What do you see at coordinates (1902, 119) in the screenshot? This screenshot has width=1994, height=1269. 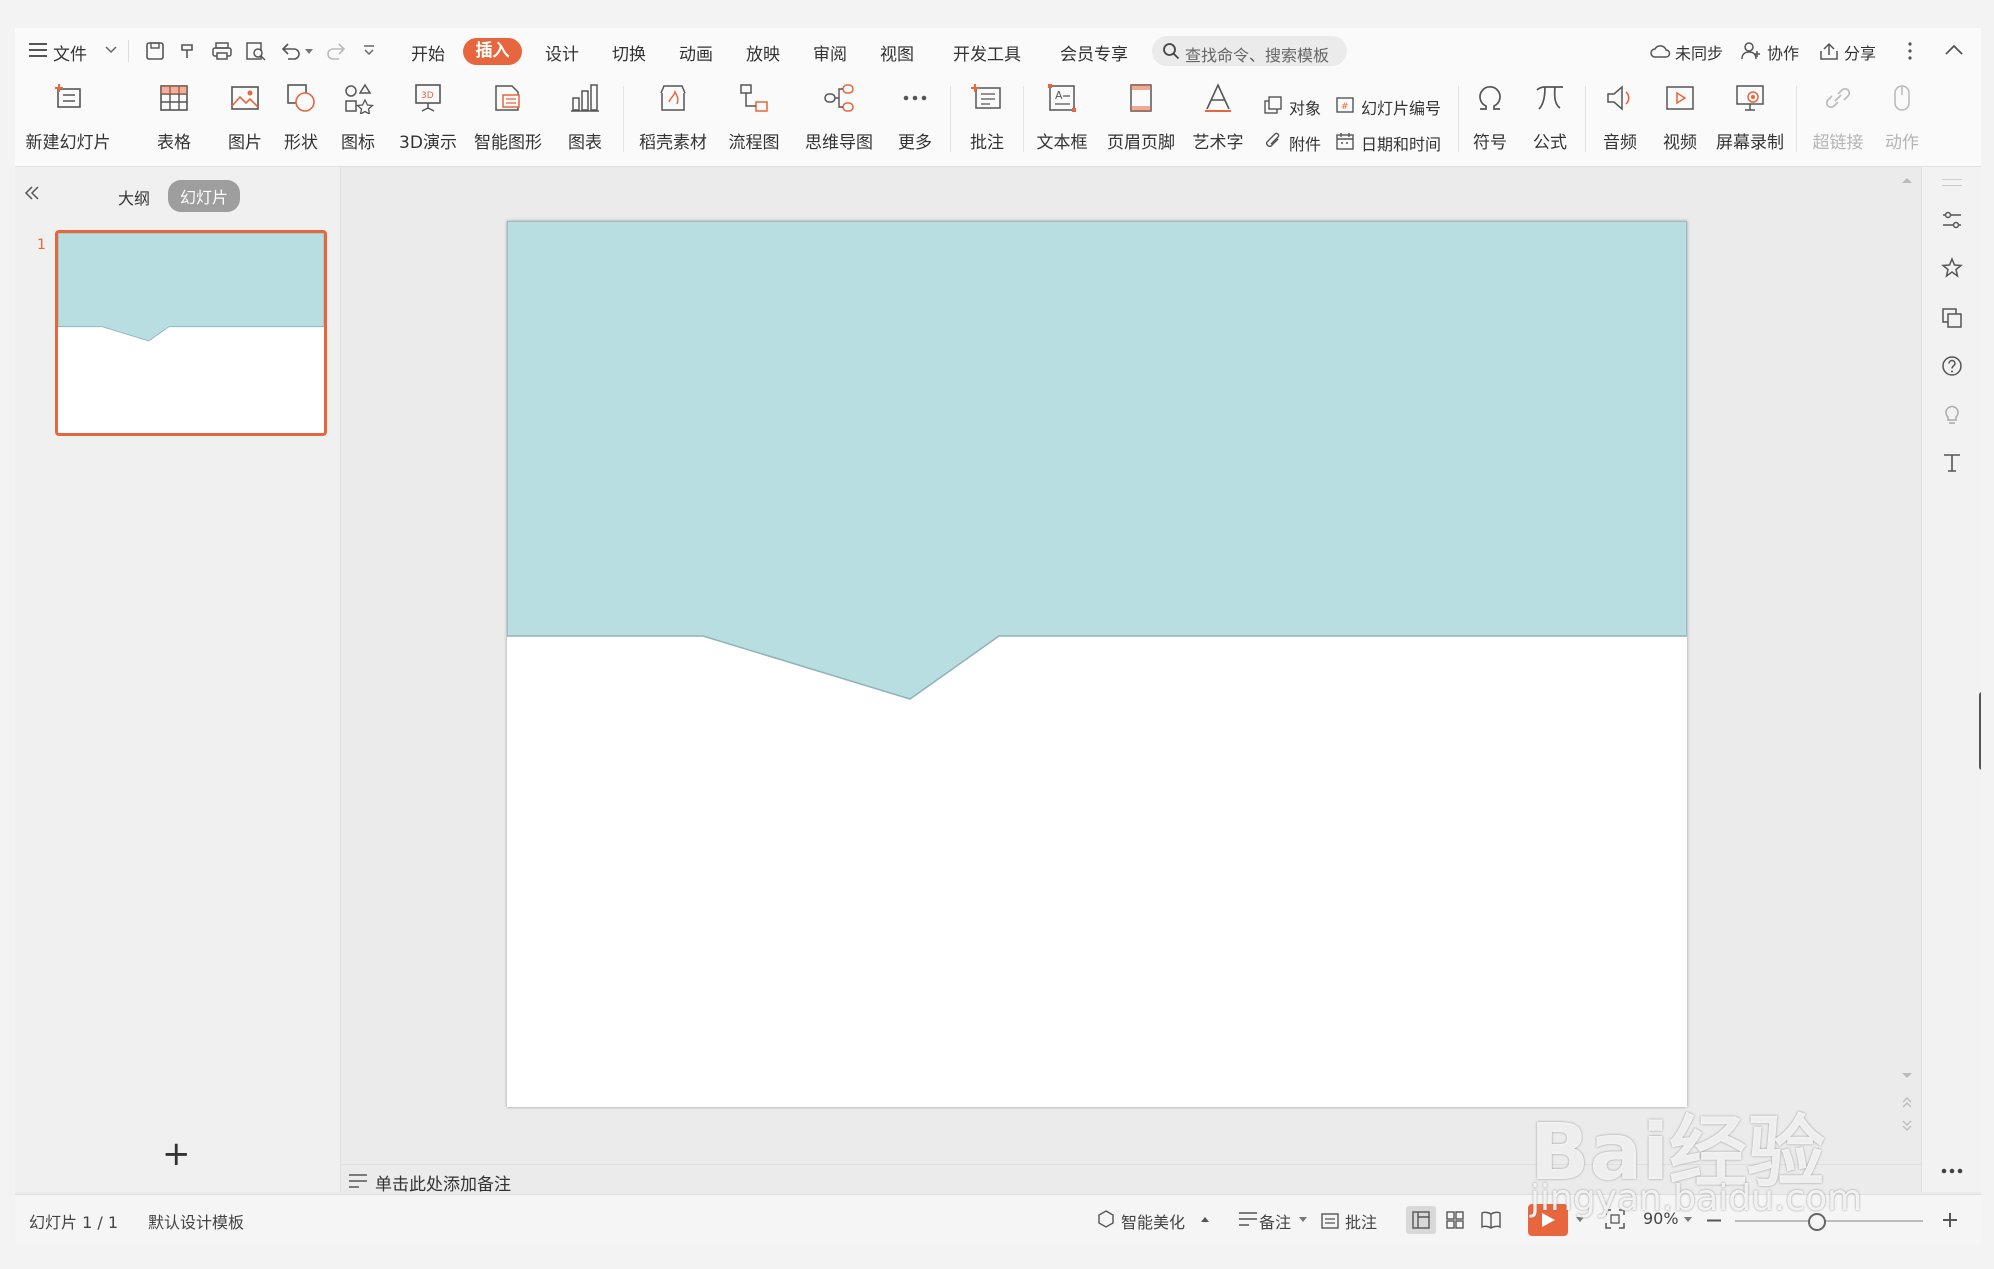 I see `action-button: 动作` at bounding box center [1902, 119].